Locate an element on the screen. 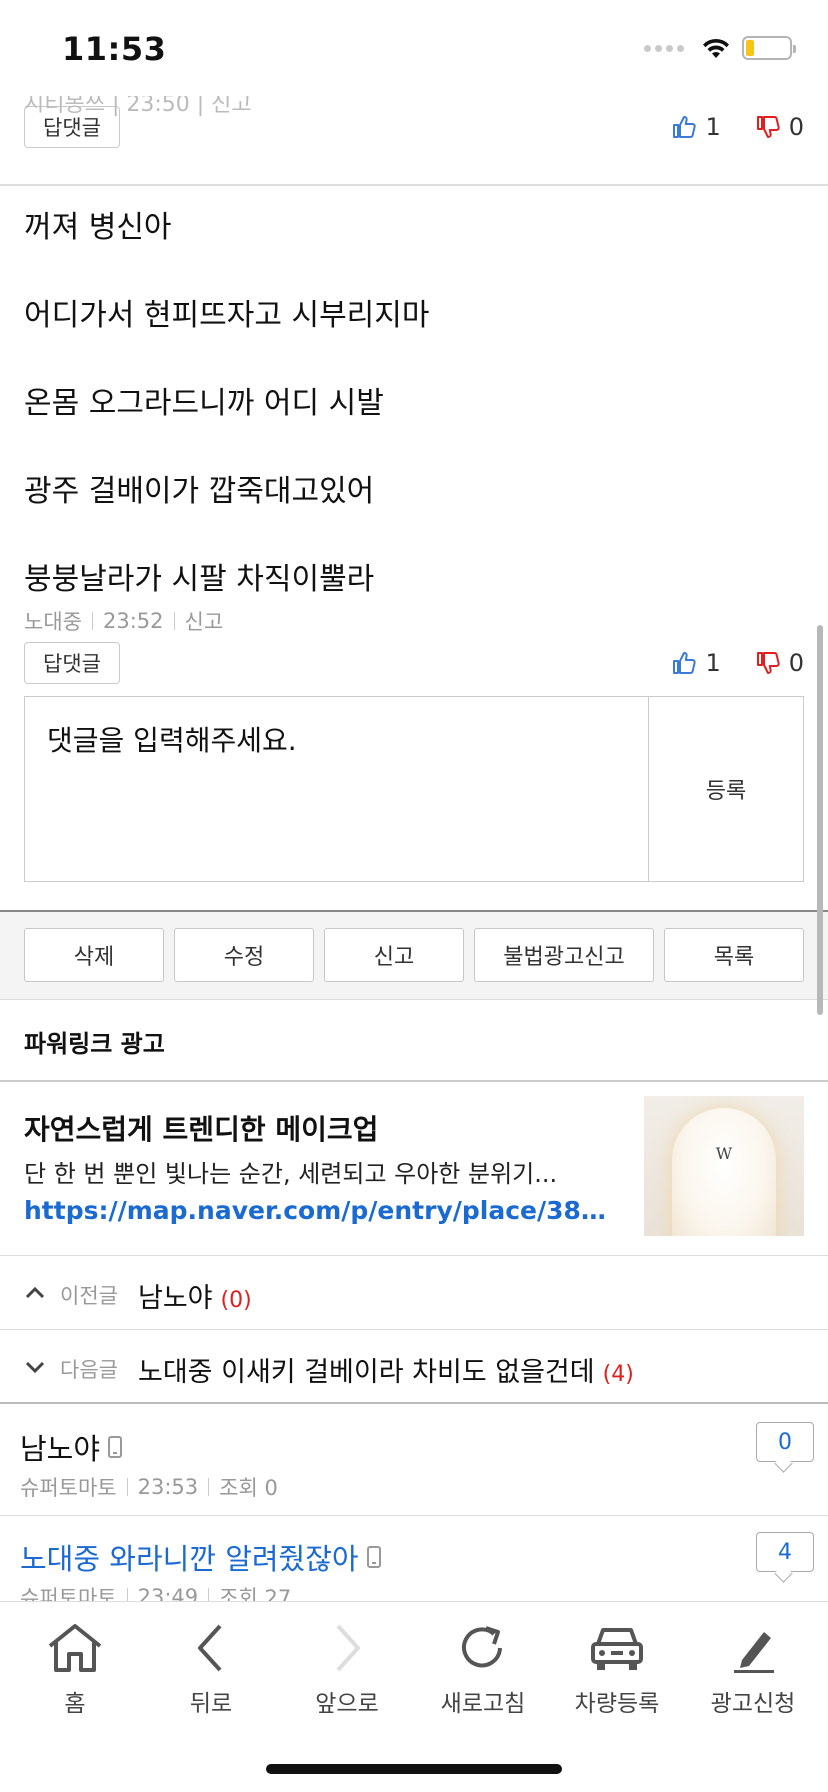 This screenshot has width=828, height=1792. ad-thumbnail: W is located at coordinates (724, 1166).